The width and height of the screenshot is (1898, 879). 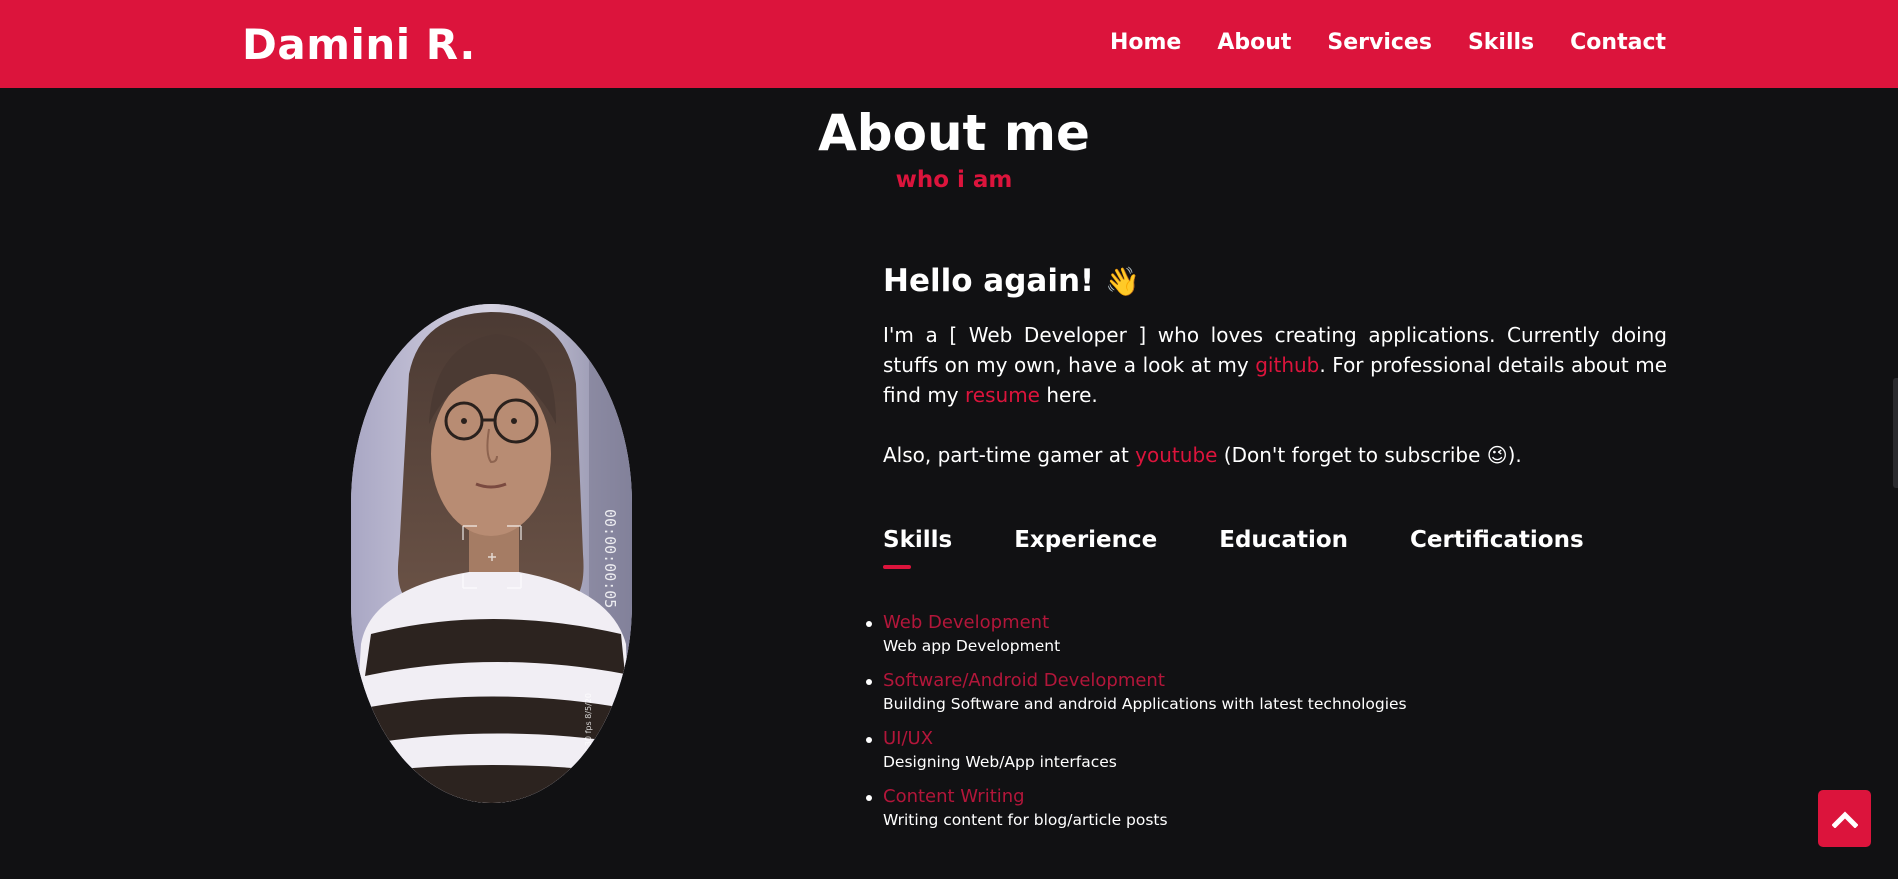 I want to click on format-label: 4K 30 fps 8/5/20, so click(x=588, y=726).